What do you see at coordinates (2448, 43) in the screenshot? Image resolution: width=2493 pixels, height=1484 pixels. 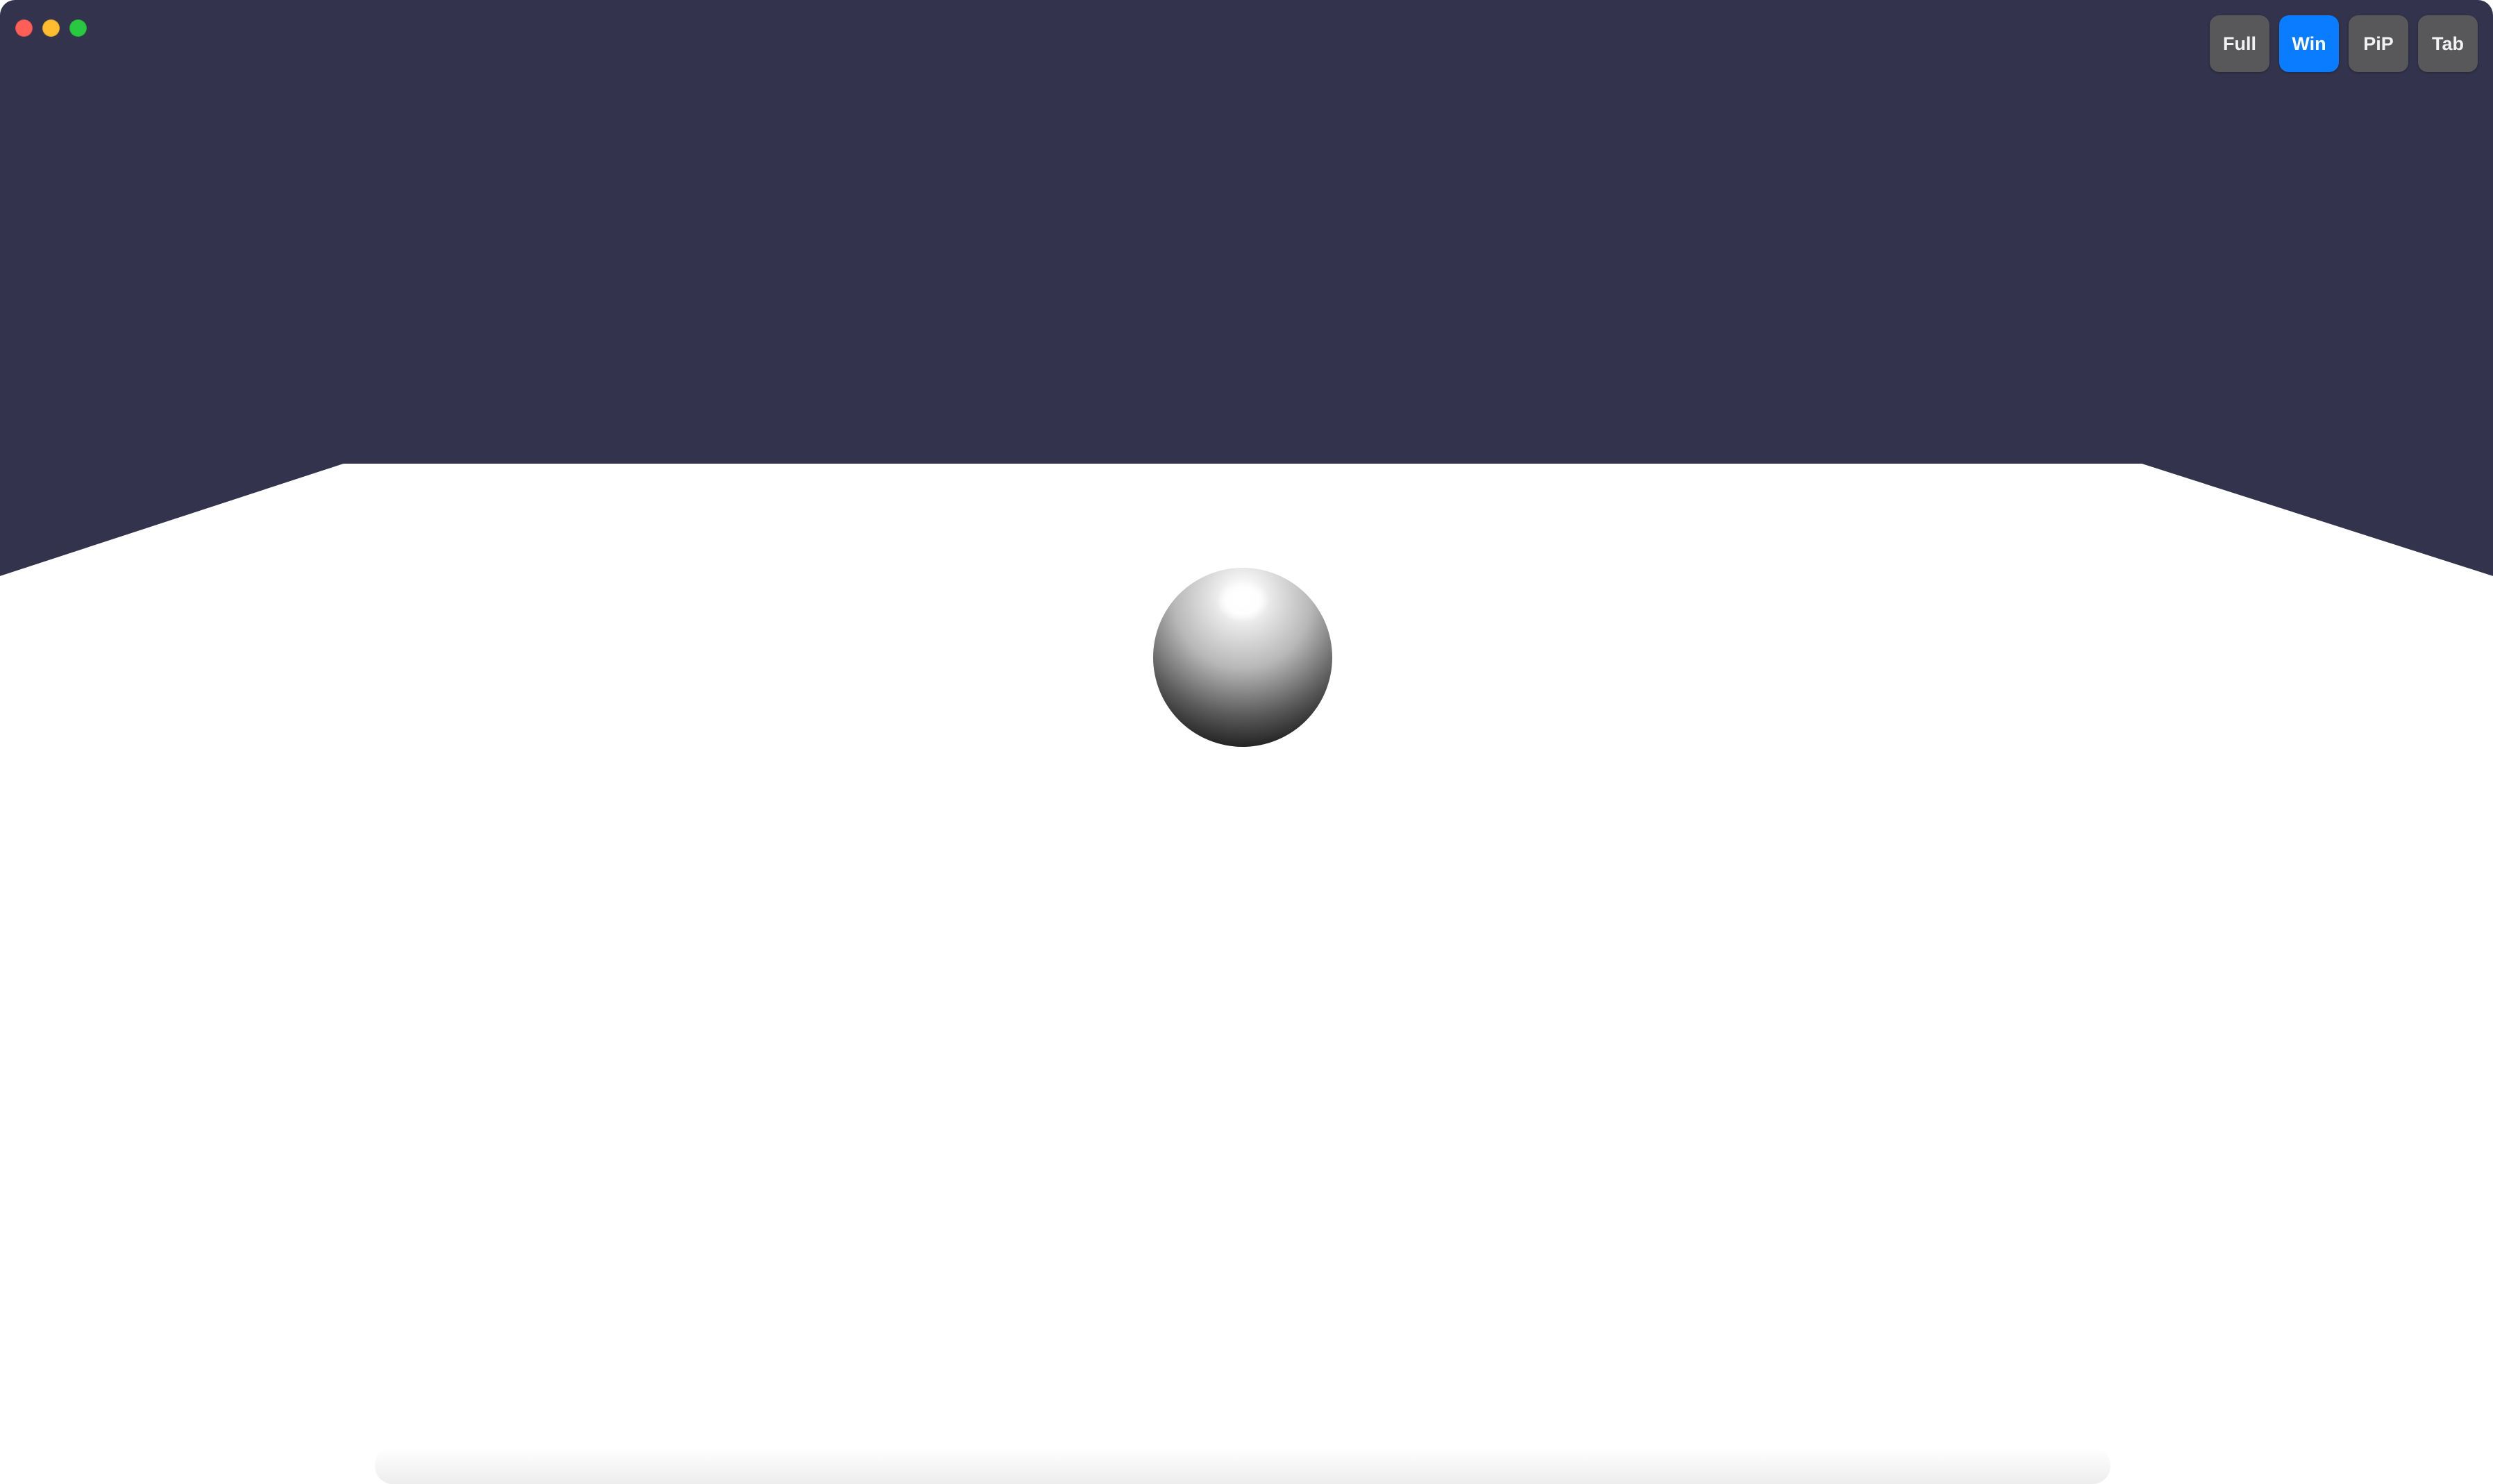 I see `tab-mode-button: Tab` at bounding box center [2448, 43].